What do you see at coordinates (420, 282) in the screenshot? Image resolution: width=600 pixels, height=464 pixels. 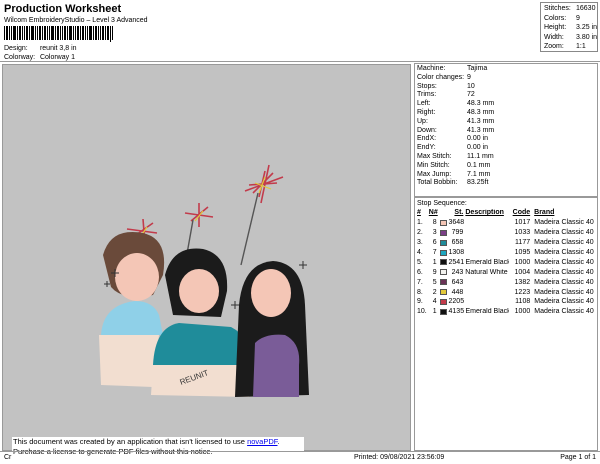 I see `stop-num: 7.` at bounding box center [420, 282].